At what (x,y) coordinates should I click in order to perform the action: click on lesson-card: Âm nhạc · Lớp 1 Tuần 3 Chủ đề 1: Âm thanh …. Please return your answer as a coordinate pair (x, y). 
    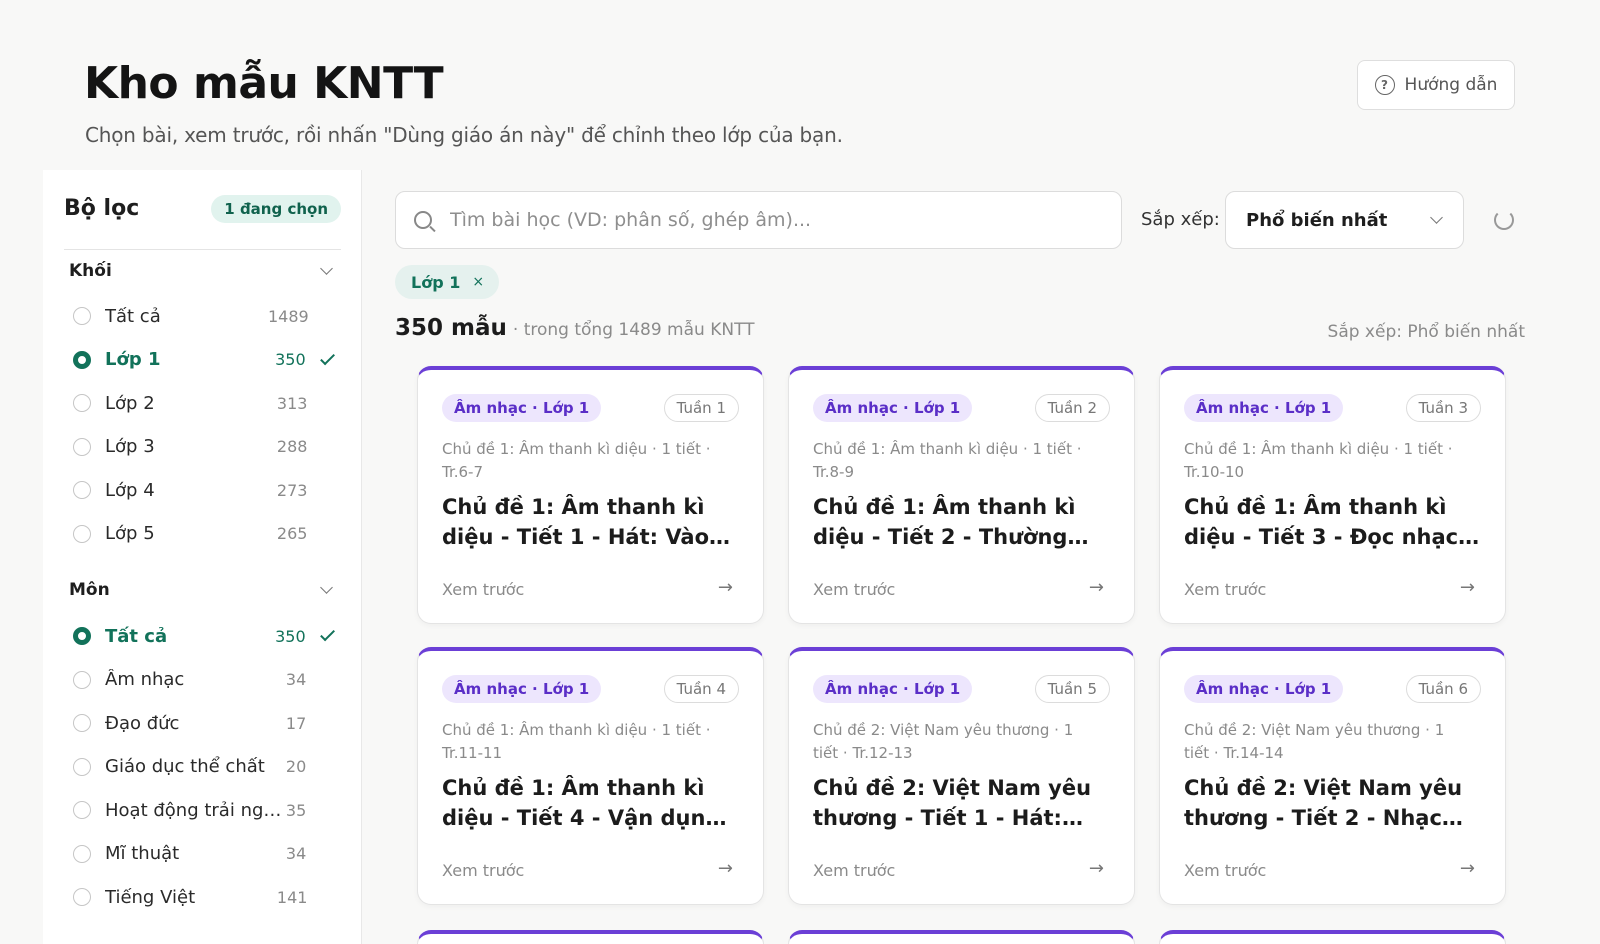
    Looking at the image, I should click on (1332, 495).